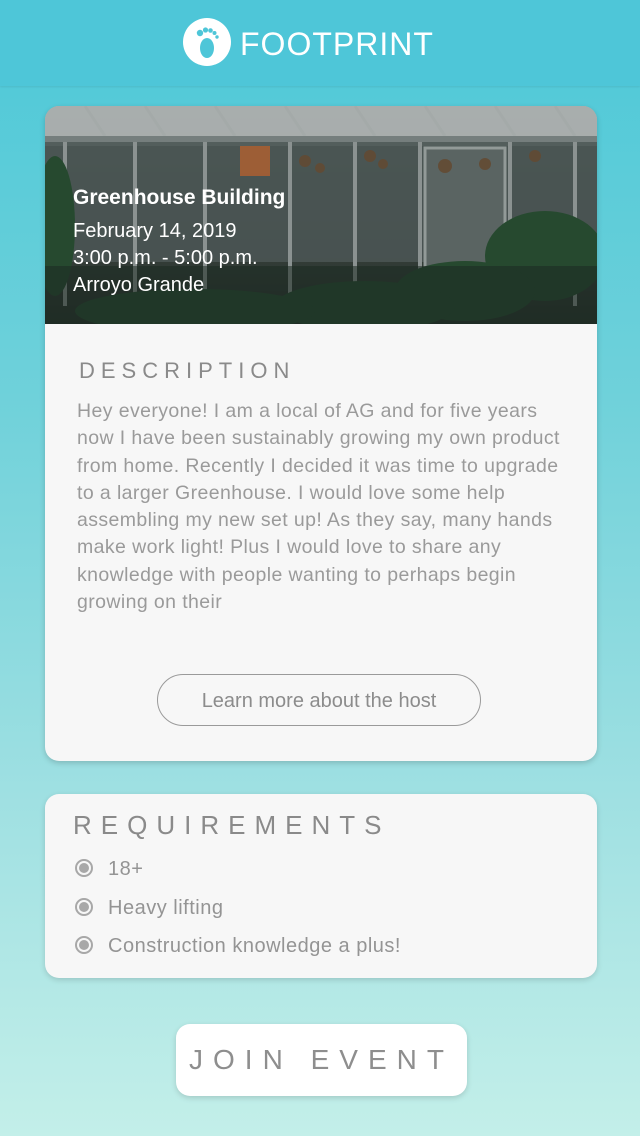  I want to click on app-brand: FOOTPRINT, so click(337, 44).